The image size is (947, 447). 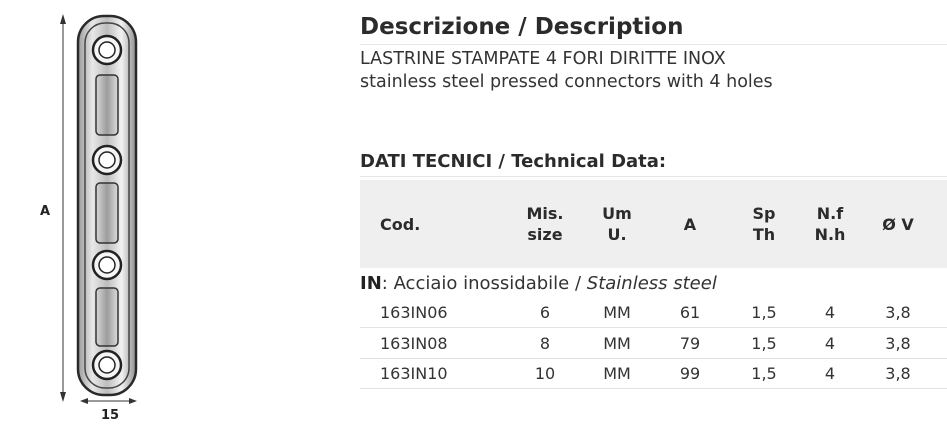 I want to click on connector-plate-illustration, so click(x=99, y=209).